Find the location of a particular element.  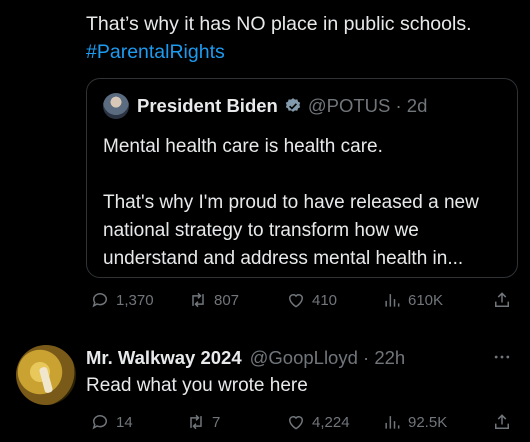

like-button: 410 is located at coordinates (311, 300).